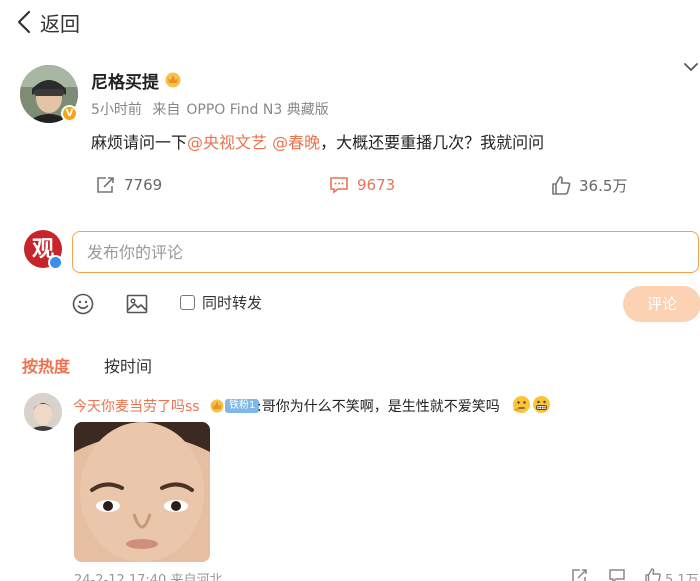 The image size is (700, 581). What do you see at coordinates (43, 412) in the screenshot?
I see `commenter-avatar` at bounding box center [43, 412].